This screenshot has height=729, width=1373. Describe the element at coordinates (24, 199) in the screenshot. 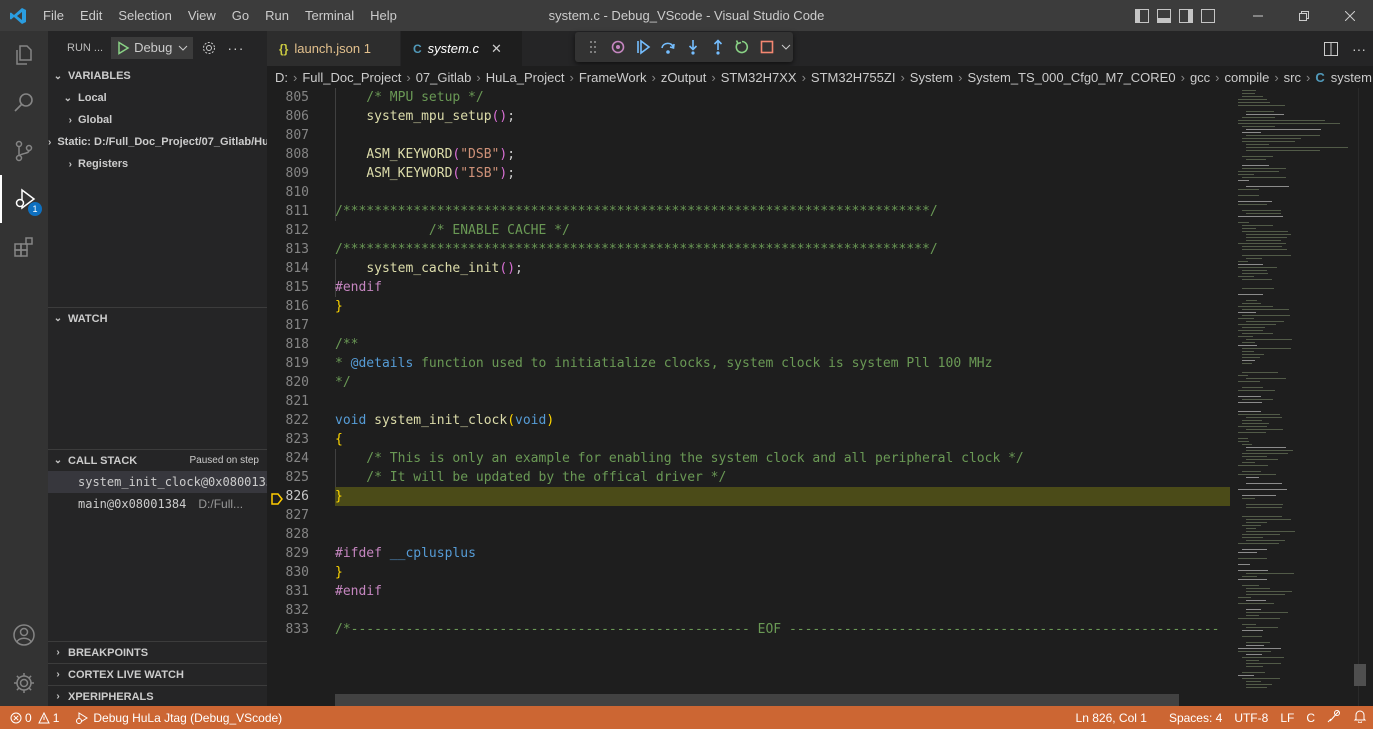

I see `run-and-debug-icon: 1` at that location.